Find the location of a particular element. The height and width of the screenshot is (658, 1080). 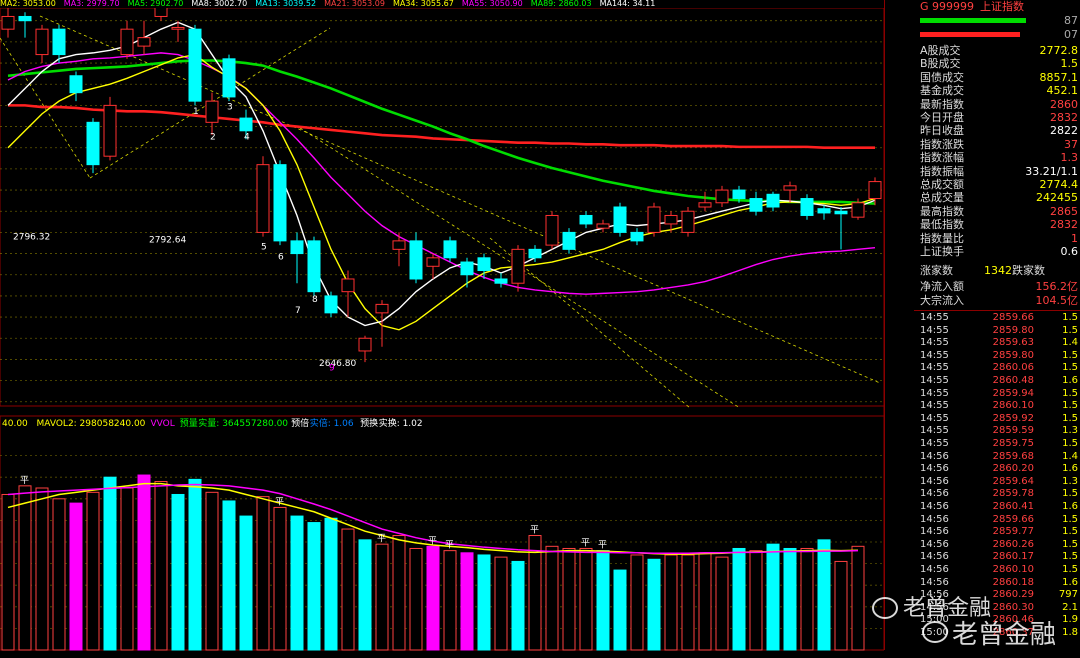

header-indicator-5: MA21: 3053.09 is located at coordinates (354, 4).